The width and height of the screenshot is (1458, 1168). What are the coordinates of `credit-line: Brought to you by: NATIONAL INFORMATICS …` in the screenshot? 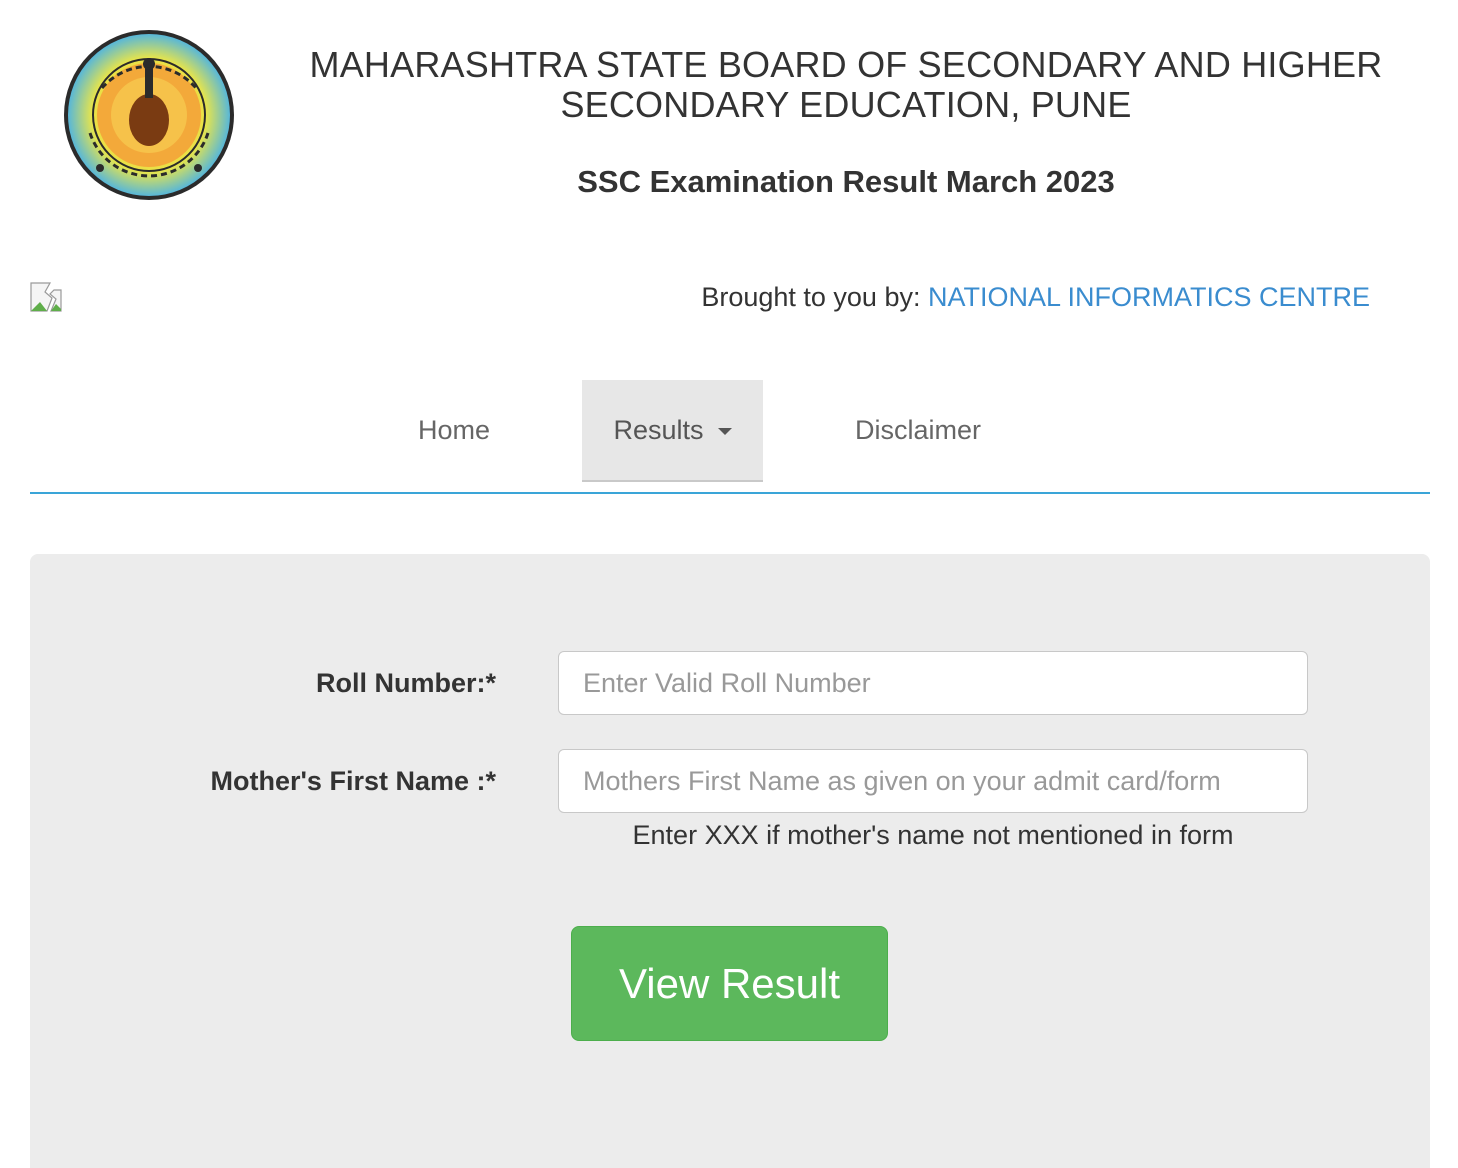 It's located at (995, 297).